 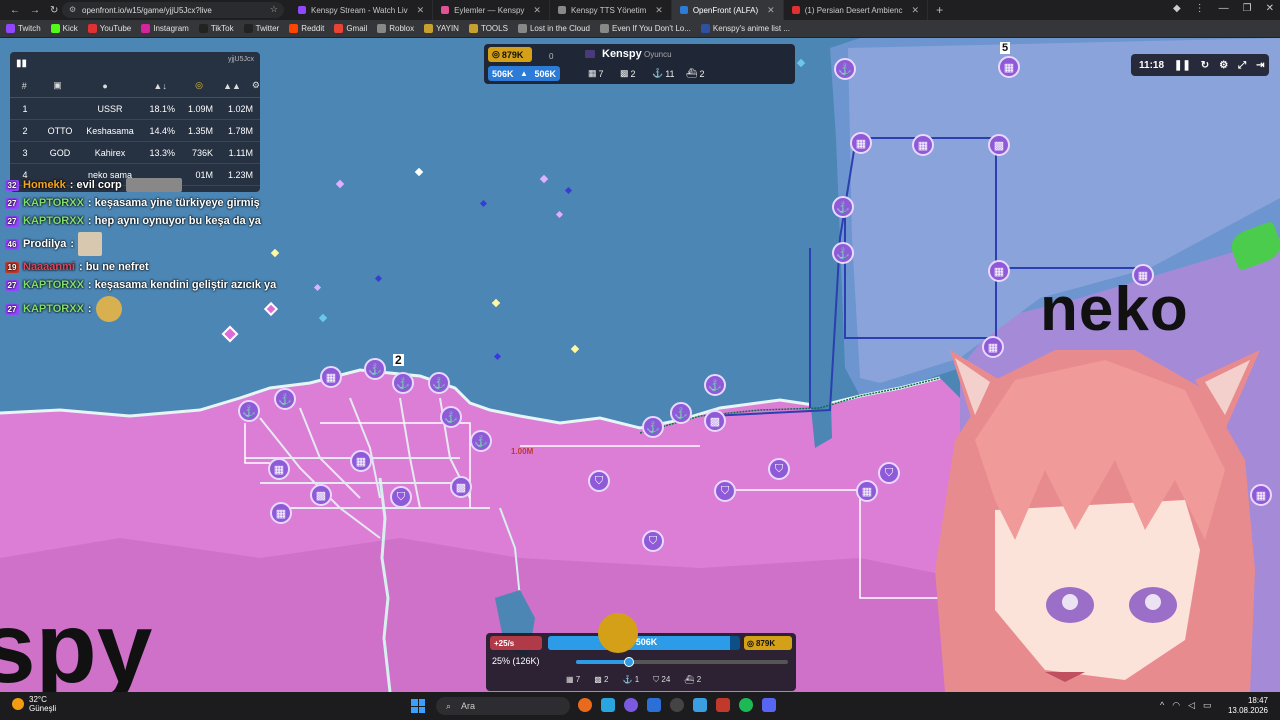 What do you see at coordinates (856, 10) in the screenshot?
I see `browser-tab: (1) Persian Desert Ambienc ✕` at bounding box center [856, 10].